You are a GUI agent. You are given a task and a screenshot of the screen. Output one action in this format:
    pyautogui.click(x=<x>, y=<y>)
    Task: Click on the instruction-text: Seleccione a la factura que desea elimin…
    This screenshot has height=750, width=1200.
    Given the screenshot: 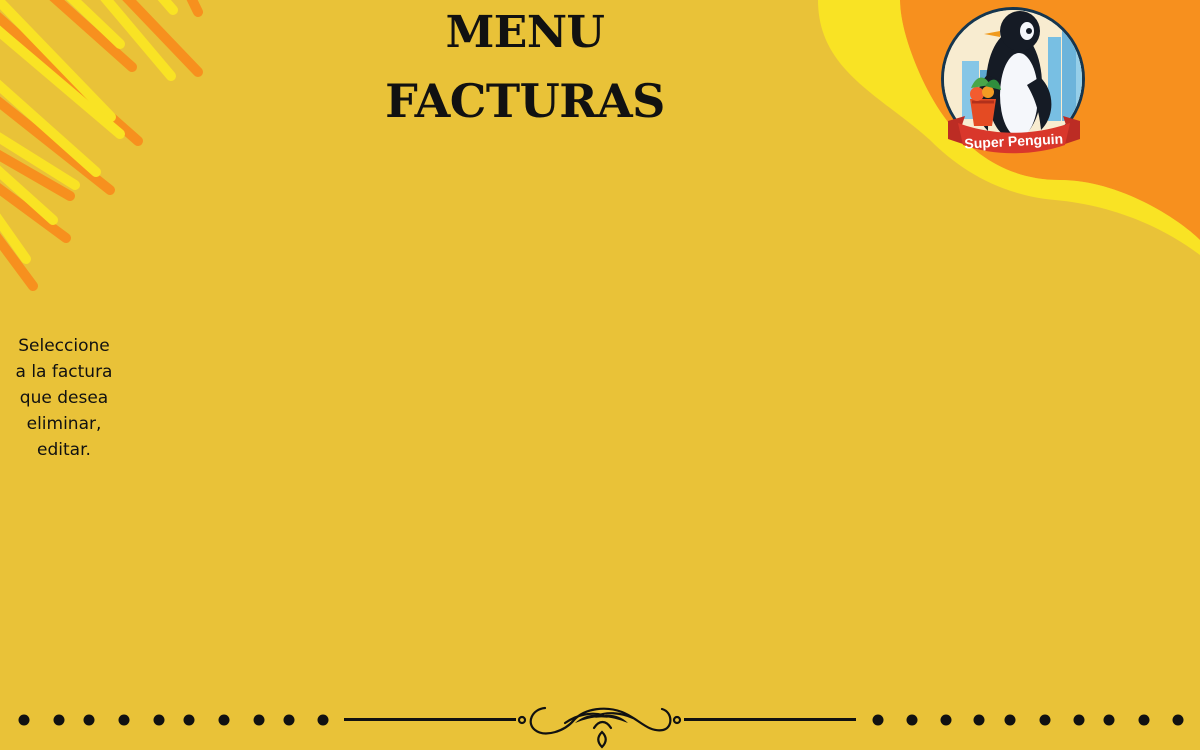 What is the action you would take?
    pyautogui.click(x=64, y=398)
    